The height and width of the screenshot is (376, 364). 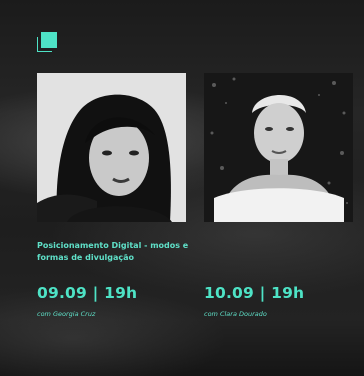 What do you see at coordinates (46, 42) in the screenshot?
I see `brand-logo-icon` at bounding box center [46, 42].